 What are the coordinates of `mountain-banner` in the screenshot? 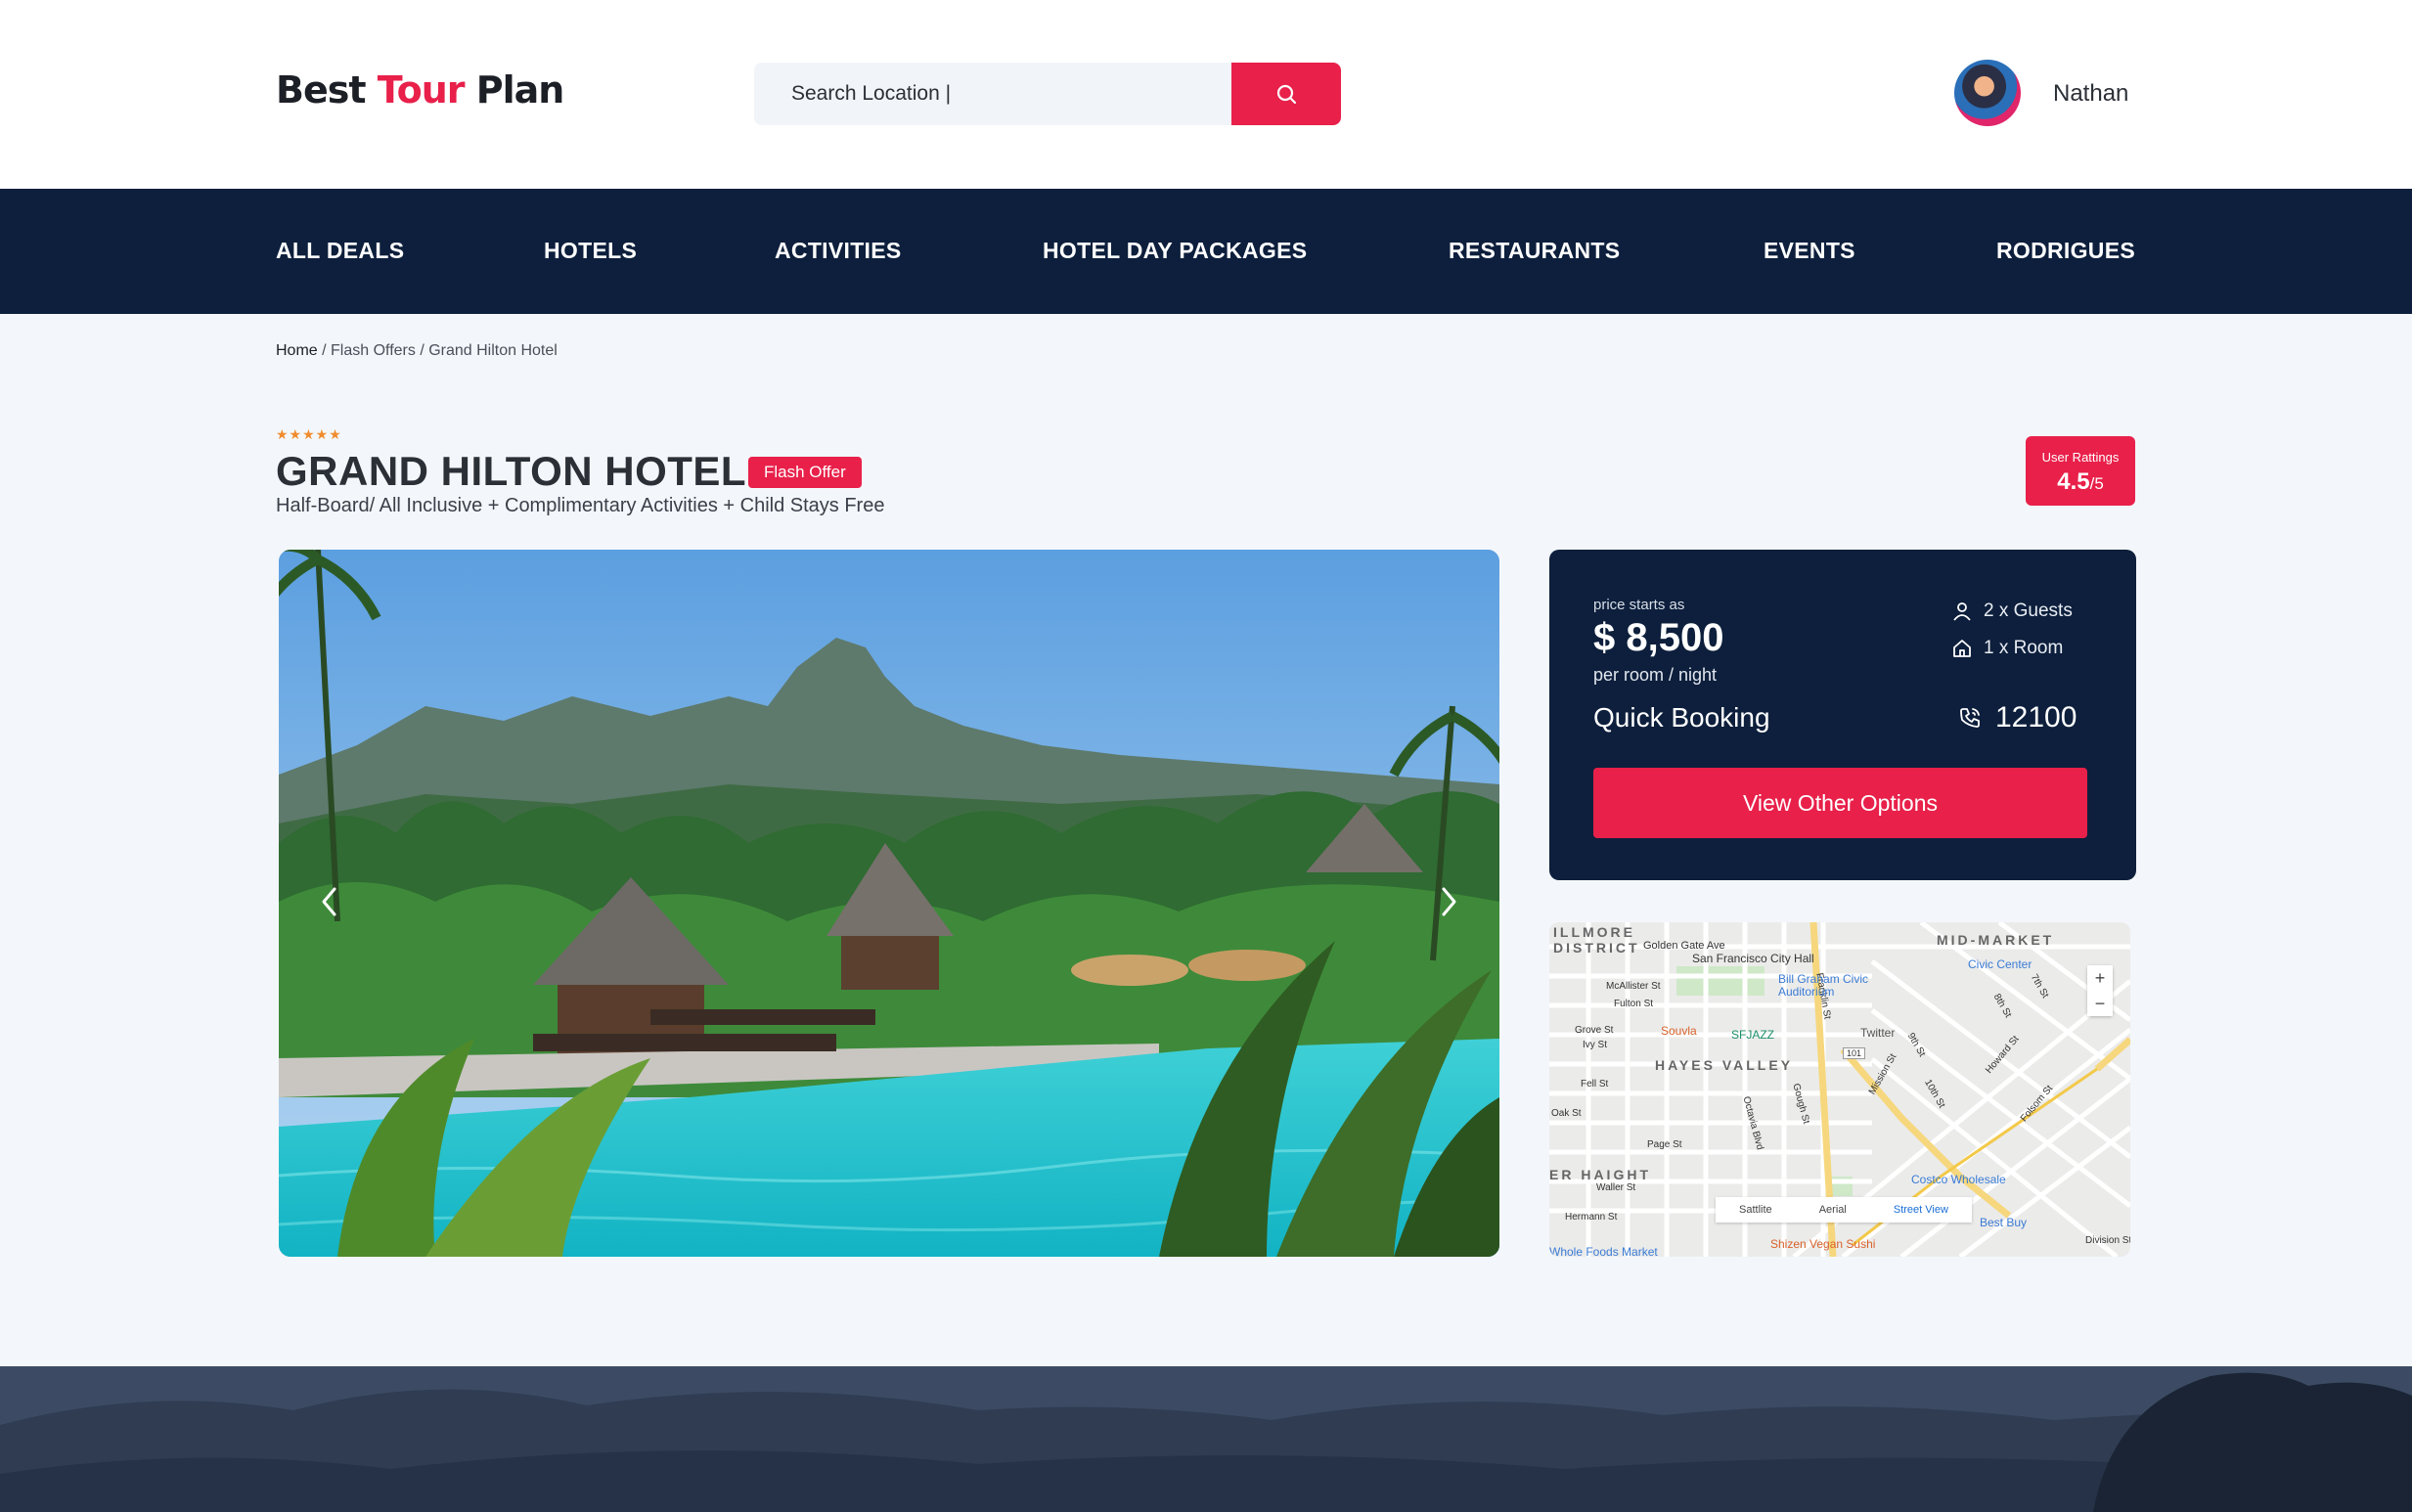 It's located at (1206, 1439).